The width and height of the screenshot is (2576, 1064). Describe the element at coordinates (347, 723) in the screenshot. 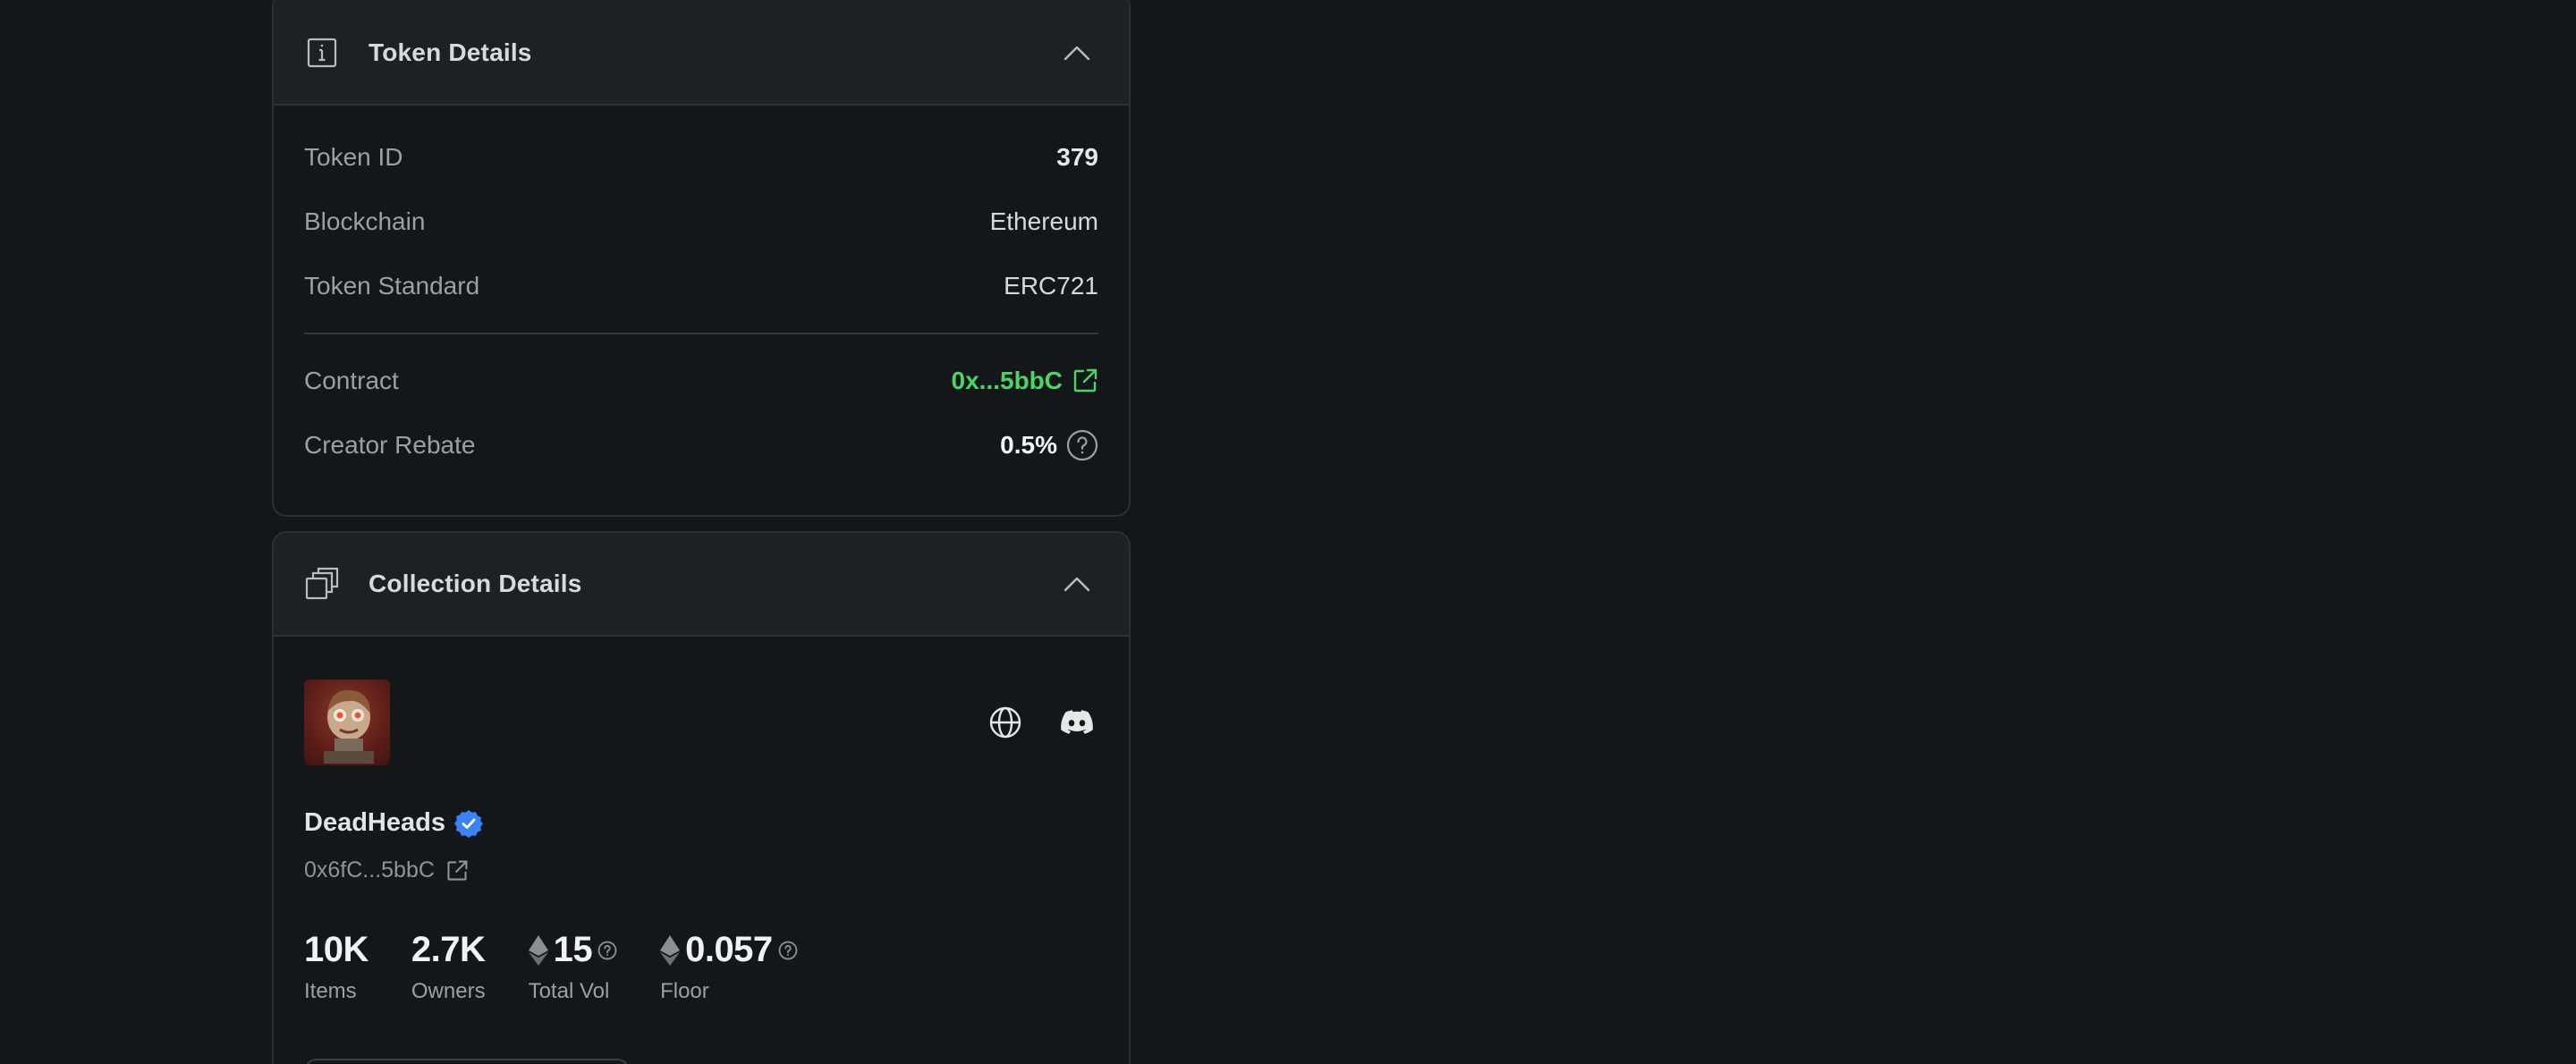

I see `collection-avatar` at that location.